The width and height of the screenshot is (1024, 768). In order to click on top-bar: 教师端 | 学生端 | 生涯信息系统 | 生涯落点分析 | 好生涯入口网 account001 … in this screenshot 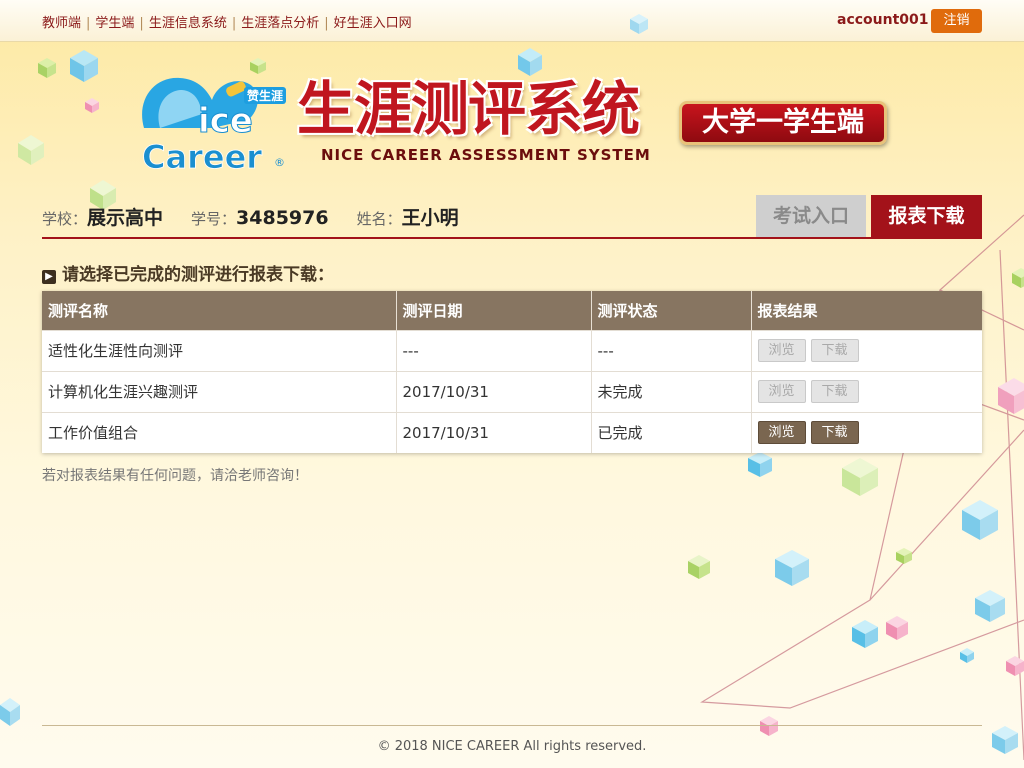, I will do `click(512, 21)`.